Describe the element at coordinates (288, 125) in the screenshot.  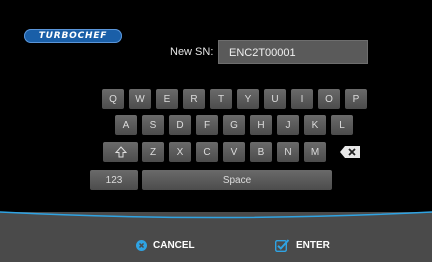
I see `key-j: J` at that location.